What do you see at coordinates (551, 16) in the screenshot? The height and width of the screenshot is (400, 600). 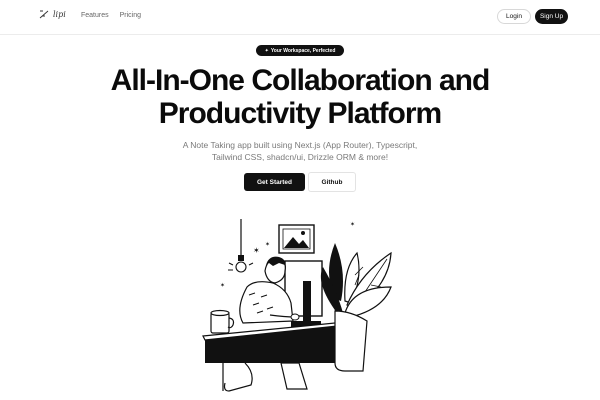 I see `signup-button: Sign Up` at bounding box center [551, 16].